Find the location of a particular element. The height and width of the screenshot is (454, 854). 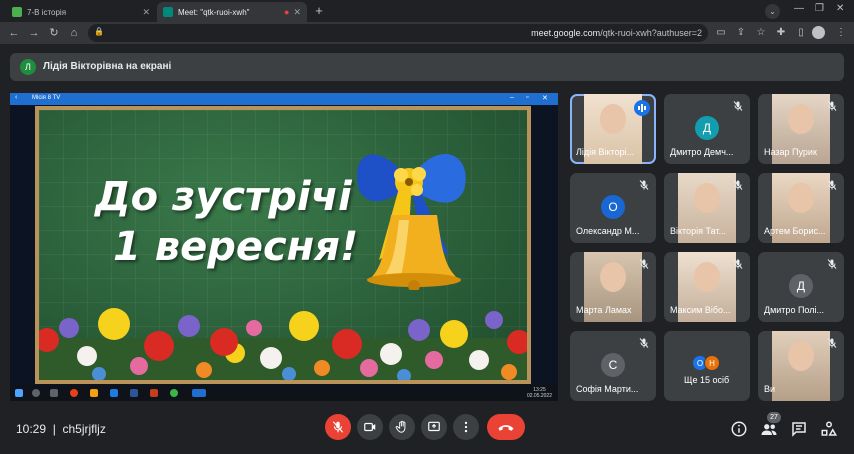

end-call-button is located at coordinates (506, 427).